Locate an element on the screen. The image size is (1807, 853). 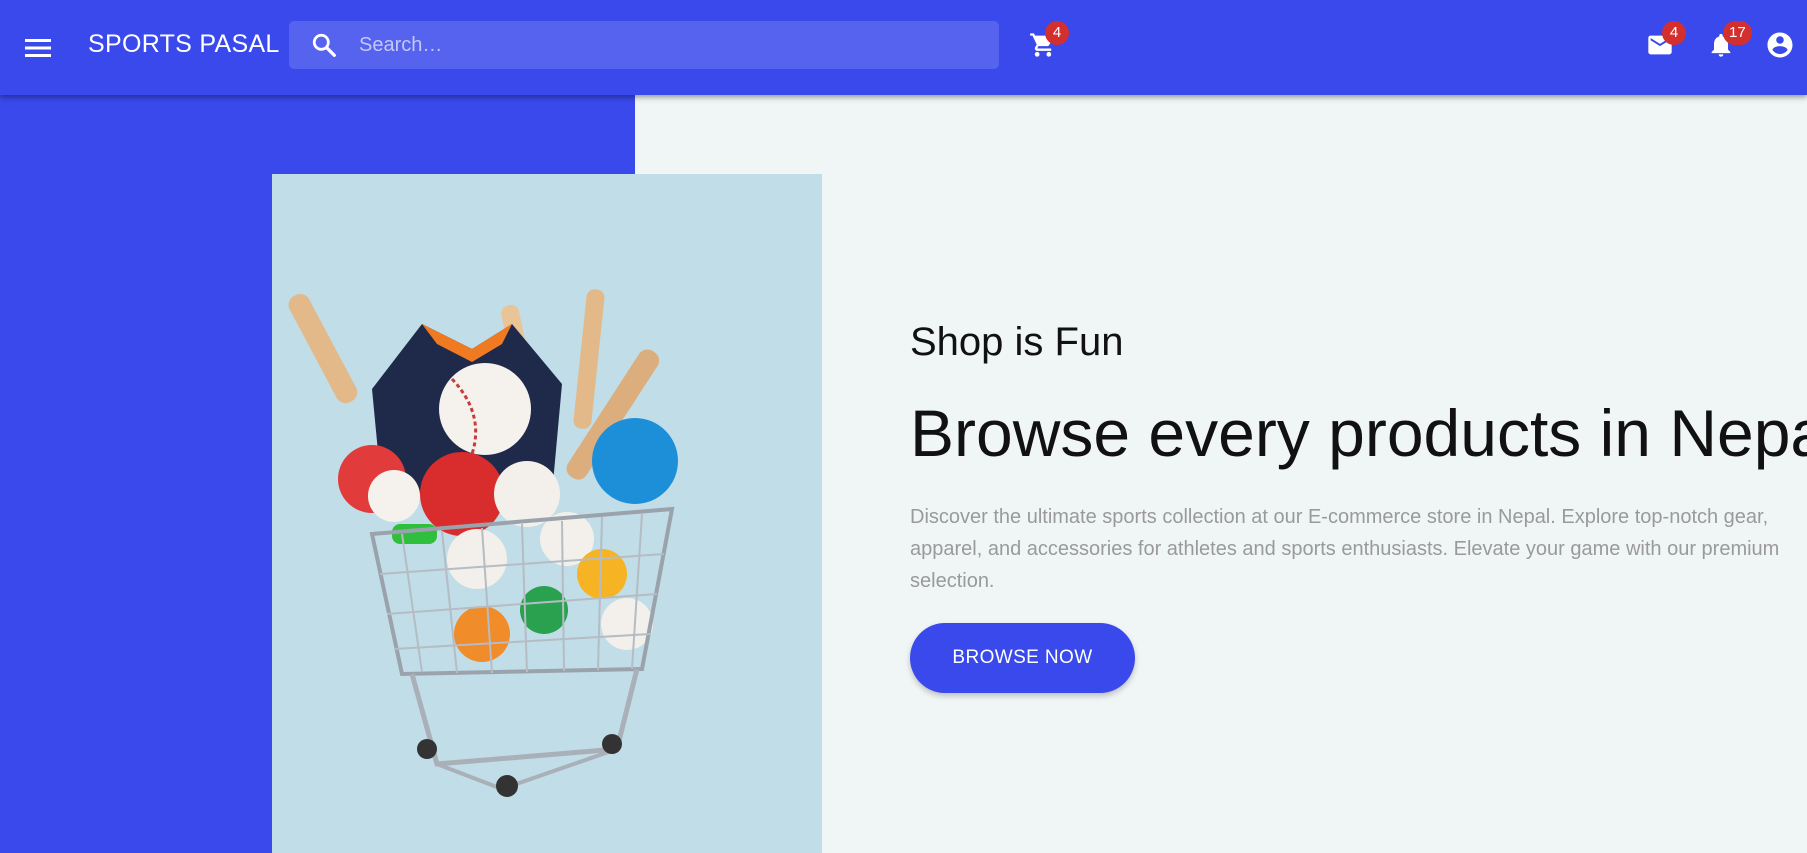
notifications-button: 17 is located at coordinates (1724, 45).